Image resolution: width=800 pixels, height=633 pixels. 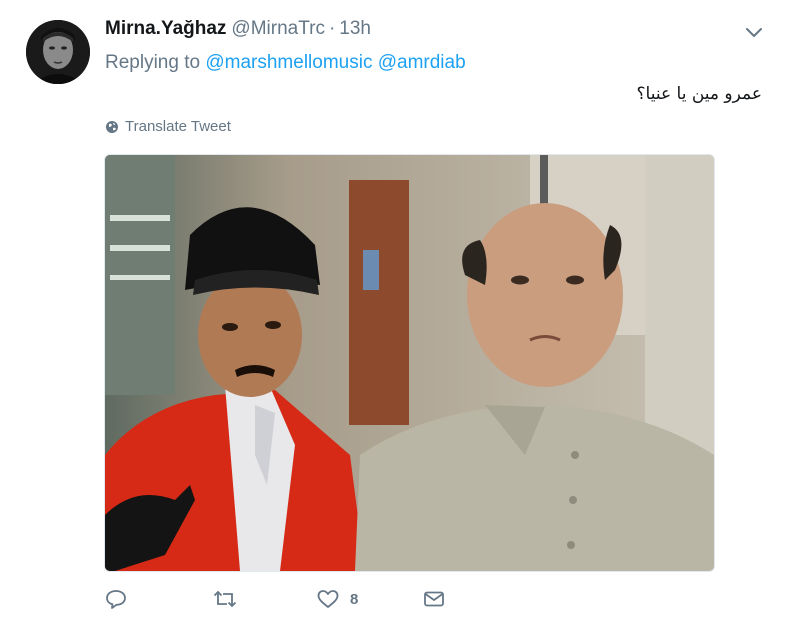 I want to click on mention-link: @amrdiab, so click(x=422, y=62).